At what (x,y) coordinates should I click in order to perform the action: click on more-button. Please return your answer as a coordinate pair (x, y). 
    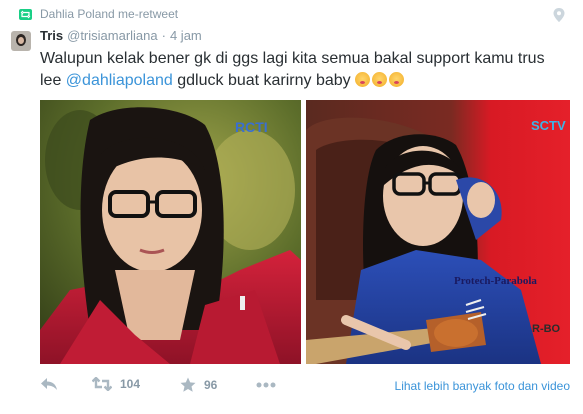
    Looking at the image, I should click on (266, 385).